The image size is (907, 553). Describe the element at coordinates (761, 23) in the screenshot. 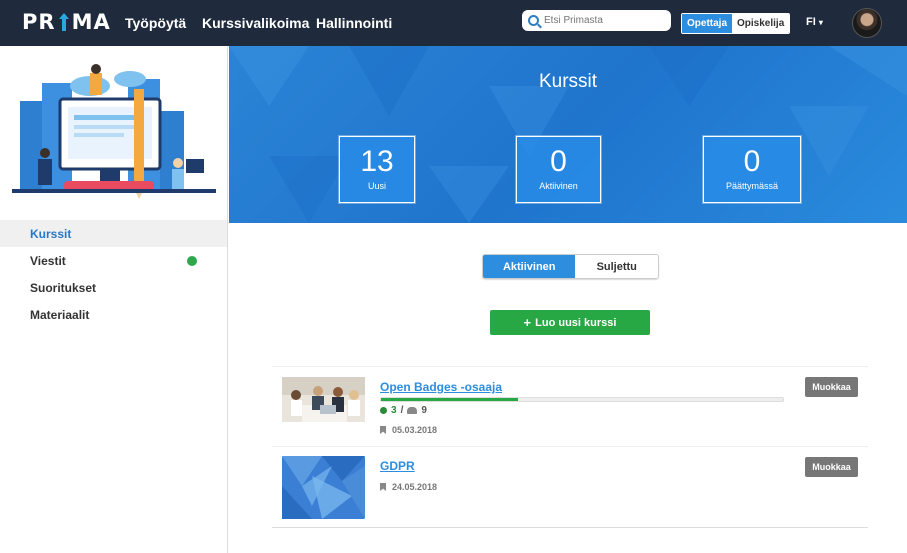

I see `role-student-button: Opiskelija` at that location.